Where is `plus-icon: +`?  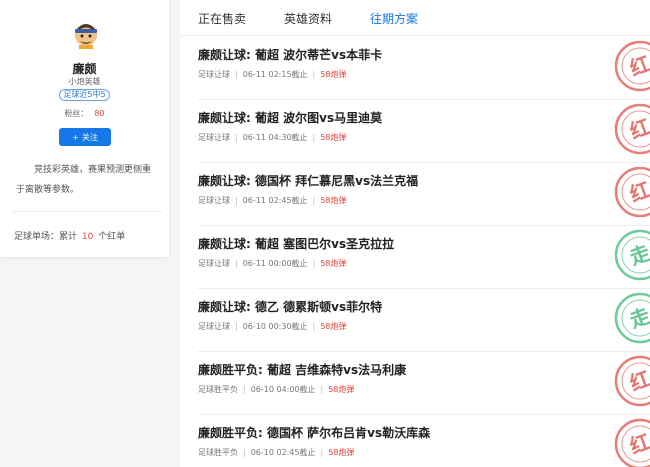 plus-icon: + is located at coordinates (75, 137).